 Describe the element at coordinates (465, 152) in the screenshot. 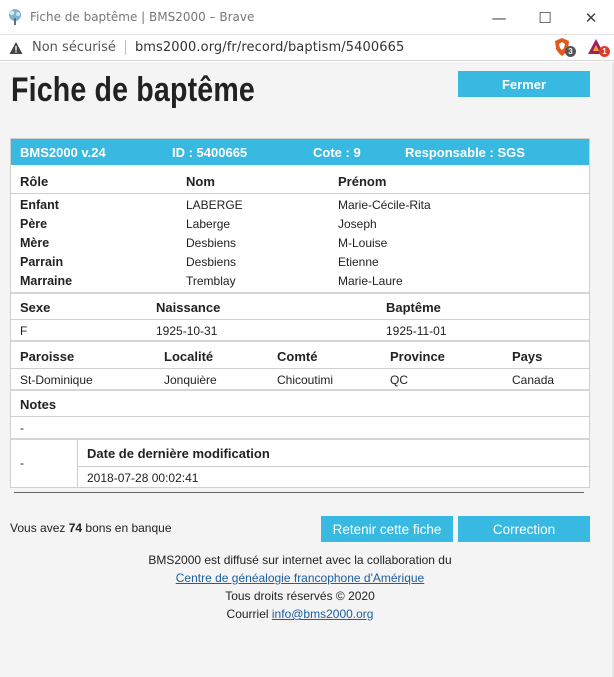

I see `responsable-label: Responsable : SGS` at that location.